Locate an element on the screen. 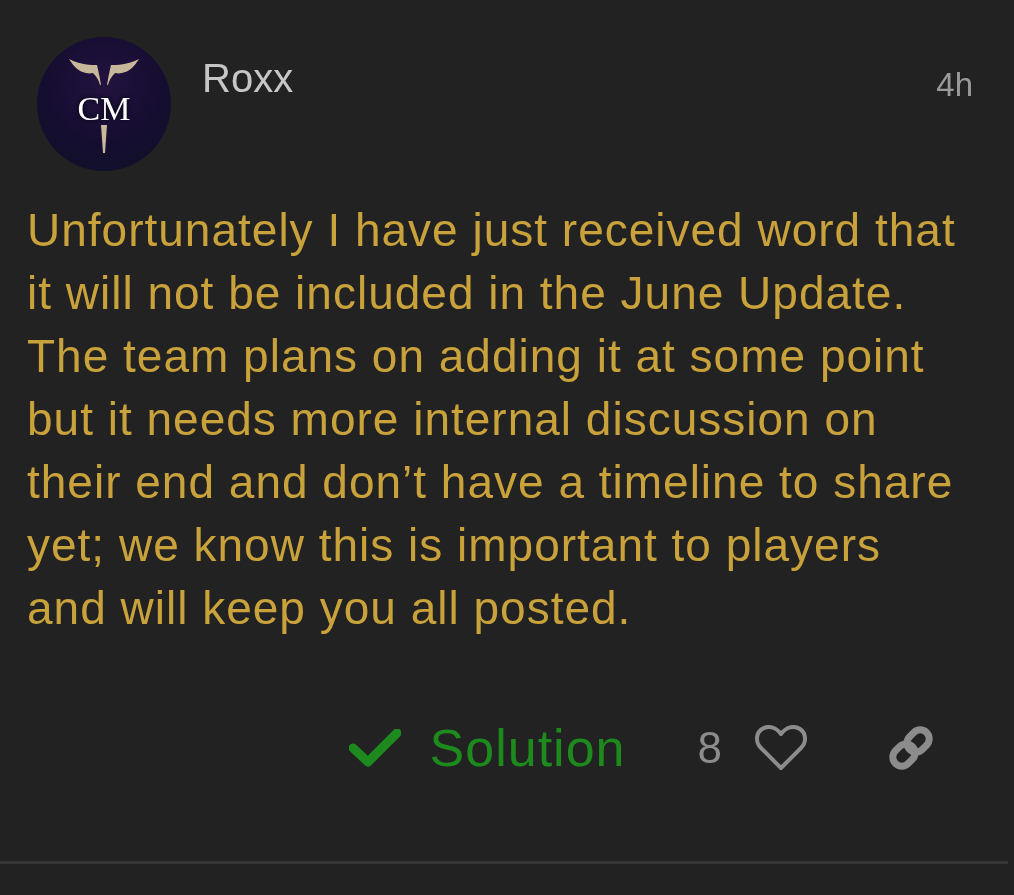  post-time: 4h is located at coordinates (954, 85).